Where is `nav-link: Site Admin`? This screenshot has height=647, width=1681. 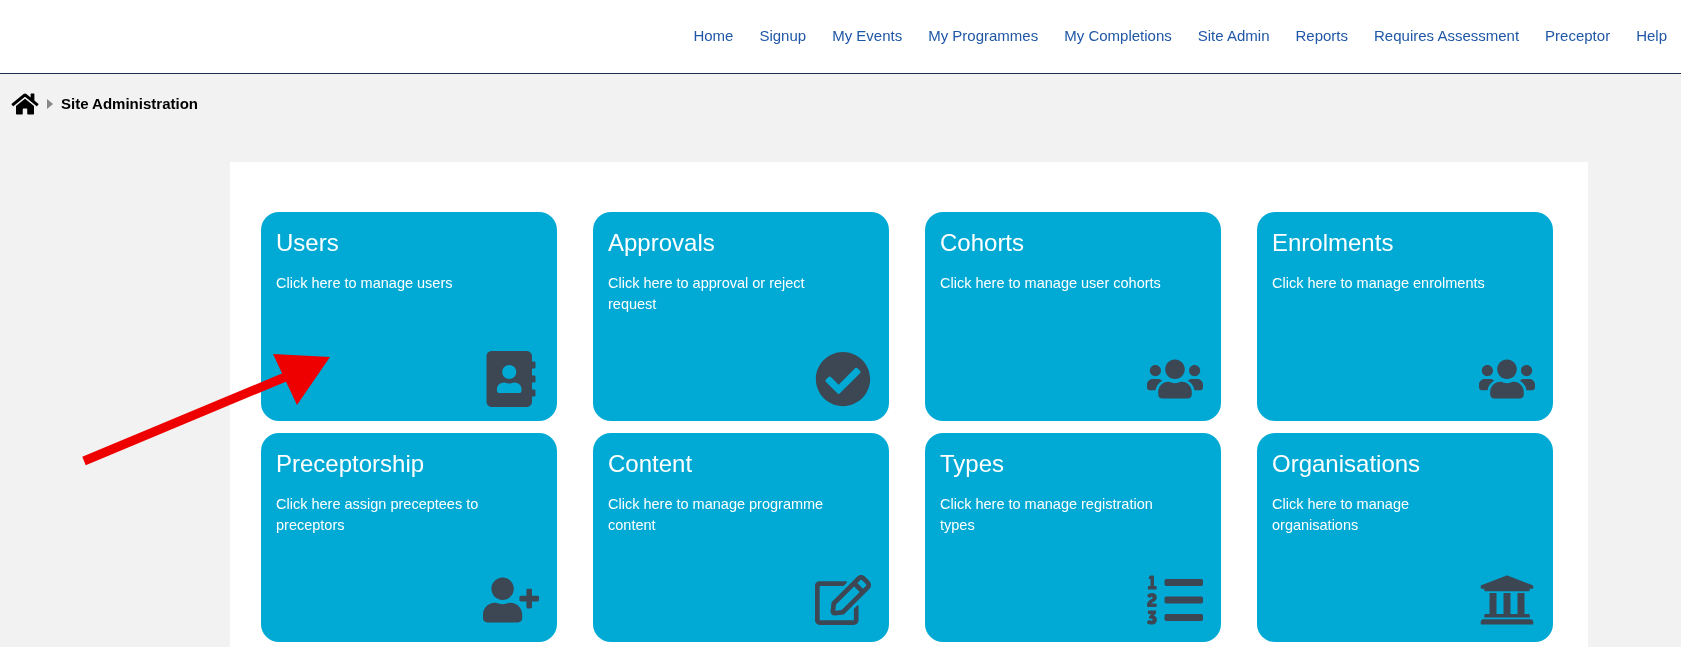
nav-link: Site Admin is located at coordinates (1233, 36).